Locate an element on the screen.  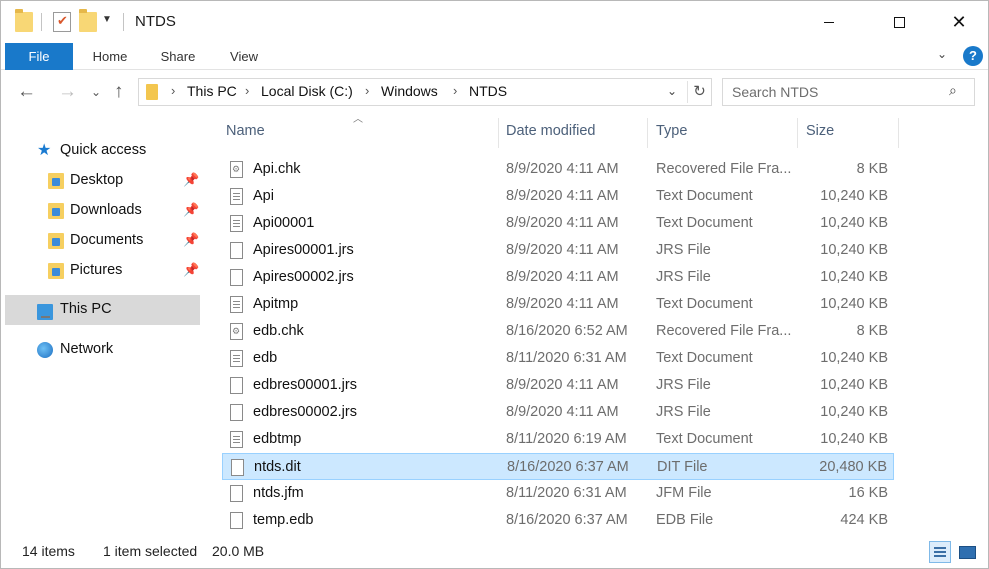
up-arrow-icon: ↑ is located at coordinates (119, 92).